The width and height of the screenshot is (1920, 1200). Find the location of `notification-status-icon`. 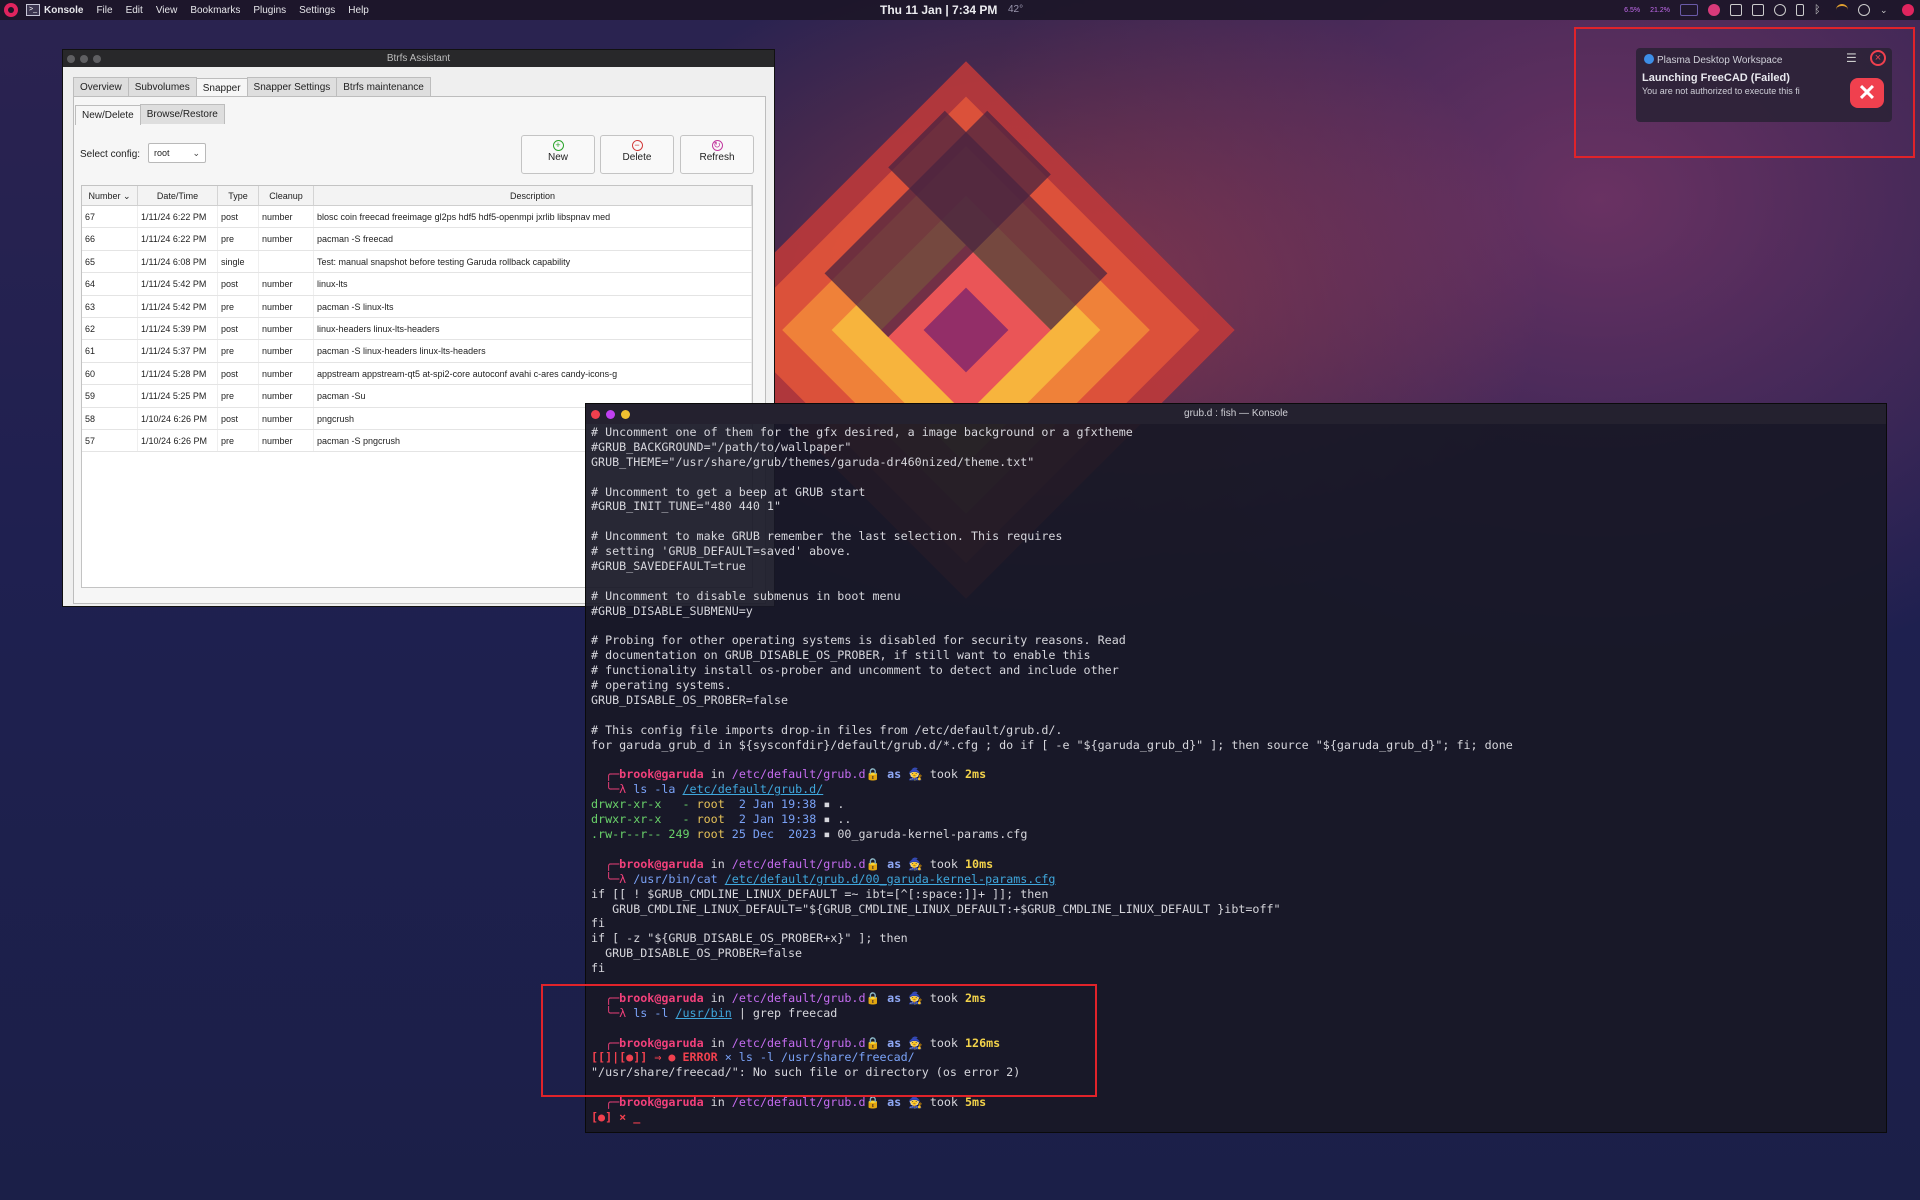

notification-status-icon is located at coordinates (1908, 10).